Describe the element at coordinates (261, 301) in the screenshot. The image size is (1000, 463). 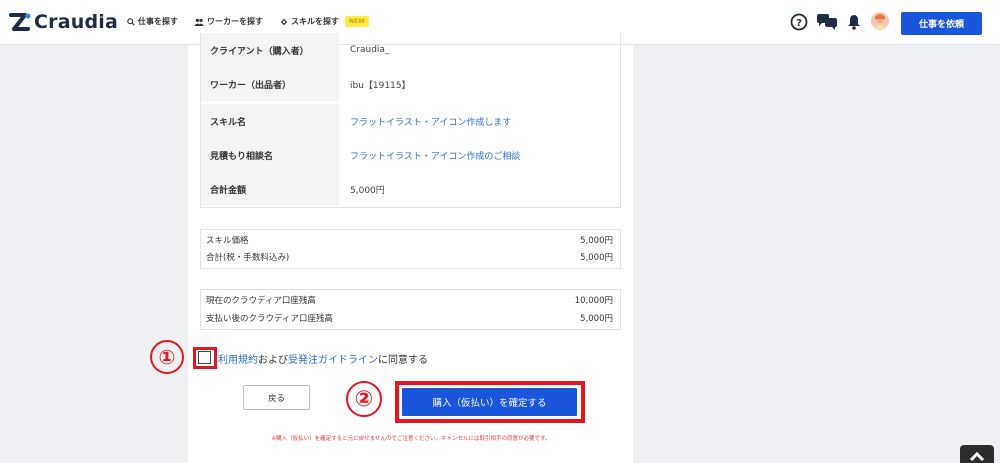
I see `balance-label: 現在のクラウディア口座残高` at that location.